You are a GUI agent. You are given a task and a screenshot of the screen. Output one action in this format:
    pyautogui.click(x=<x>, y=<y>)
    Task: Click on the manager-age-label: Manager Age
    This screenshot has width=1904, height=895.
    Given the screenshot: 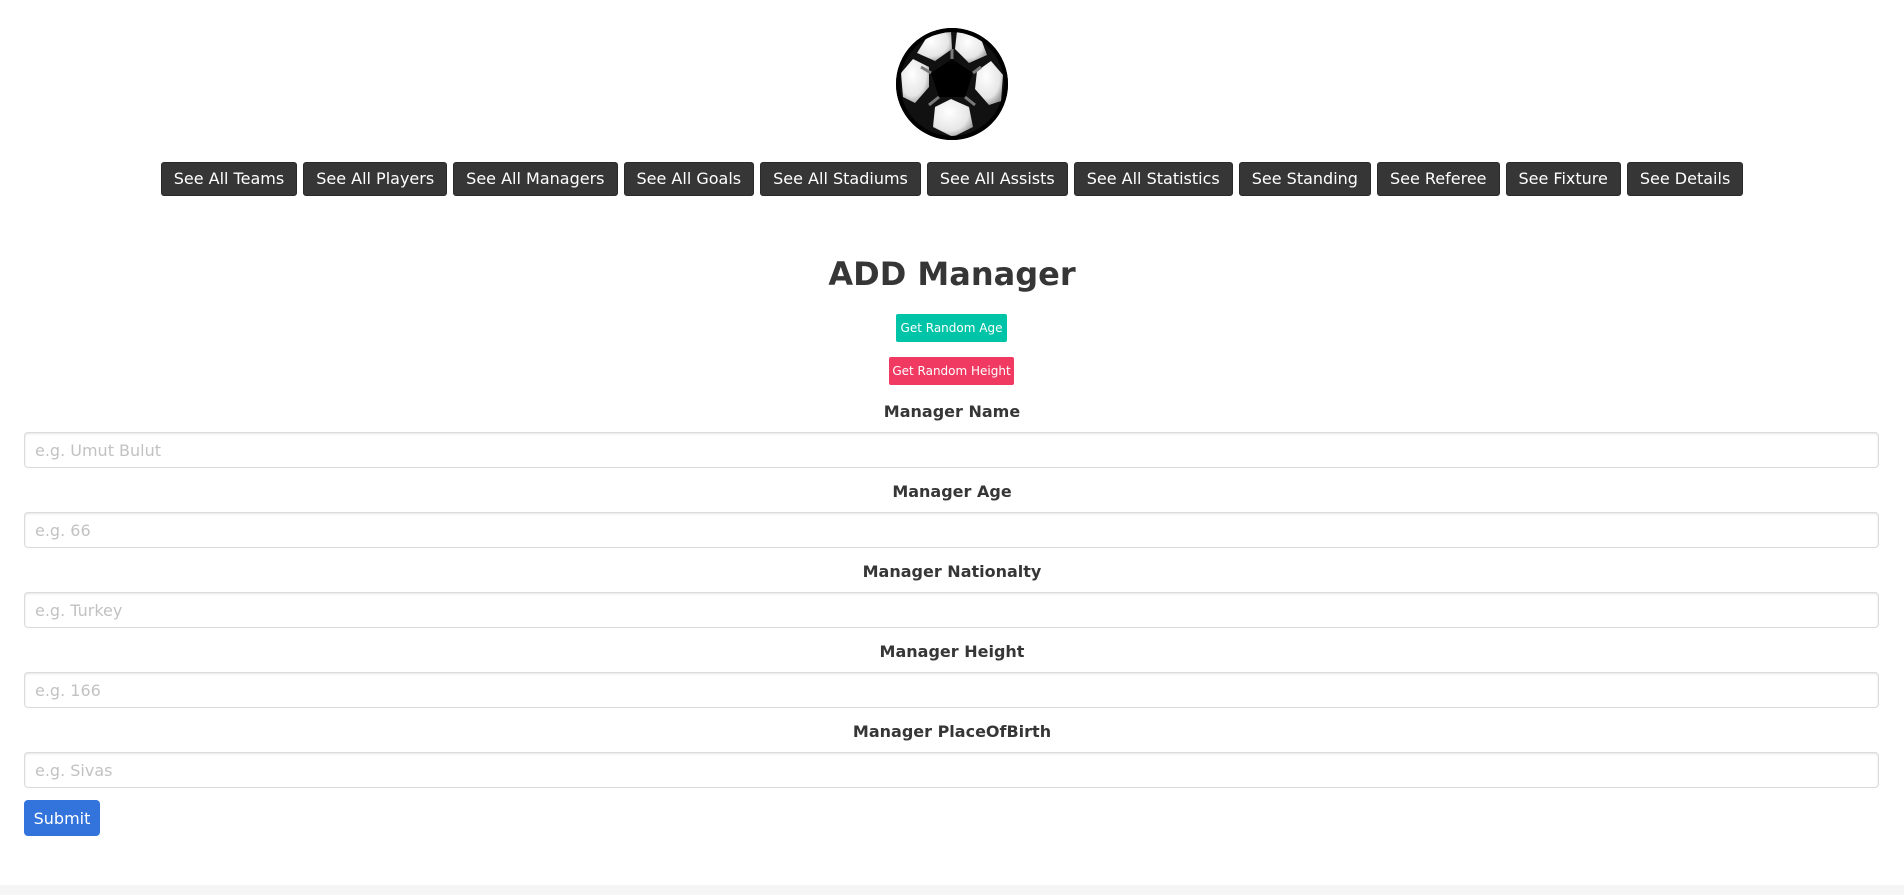 What is the action you would take?
    pyautogui.click(x=952, y=491)
    